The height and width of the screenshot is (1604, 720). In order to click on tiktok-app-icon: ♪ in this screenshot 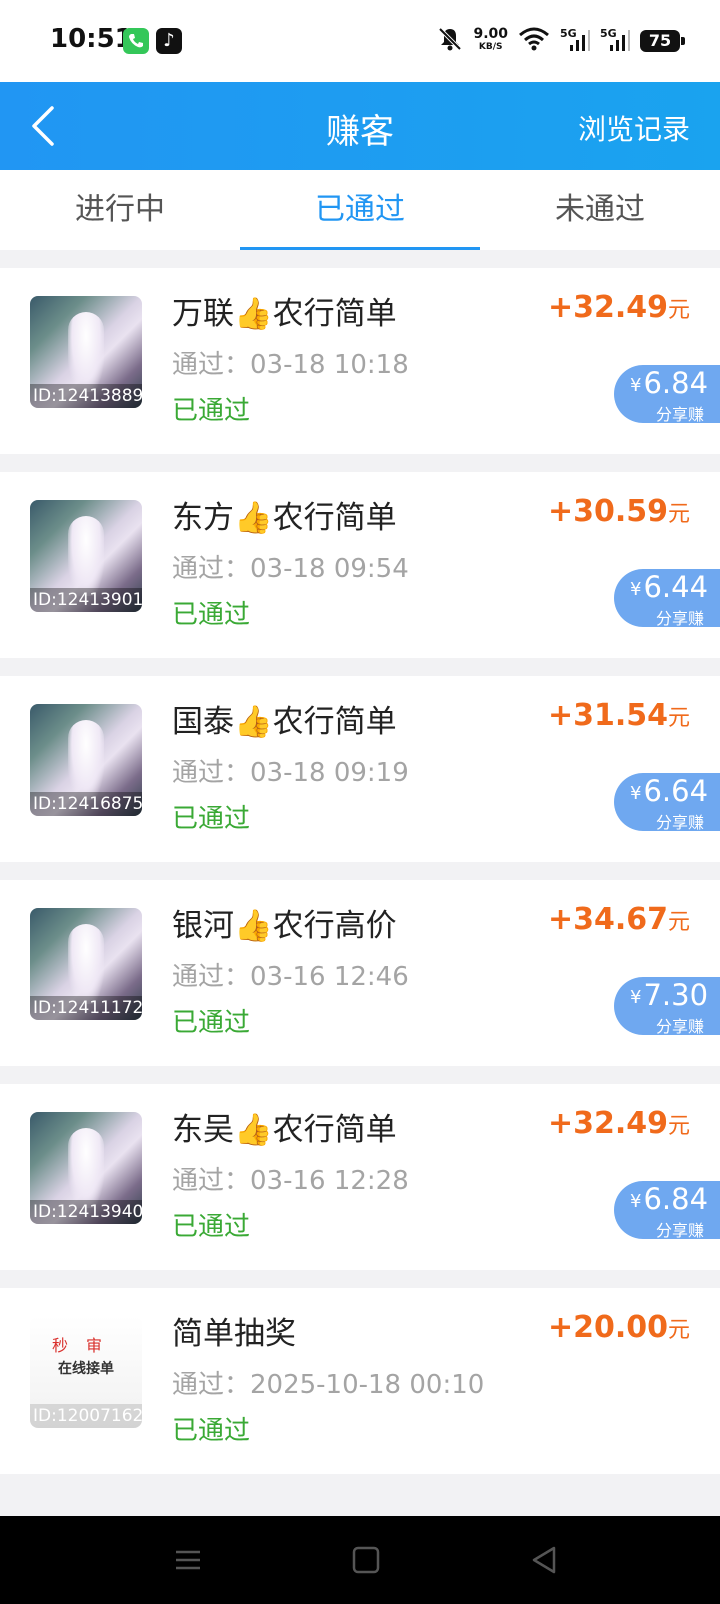, I will do `click(169, 41)`.